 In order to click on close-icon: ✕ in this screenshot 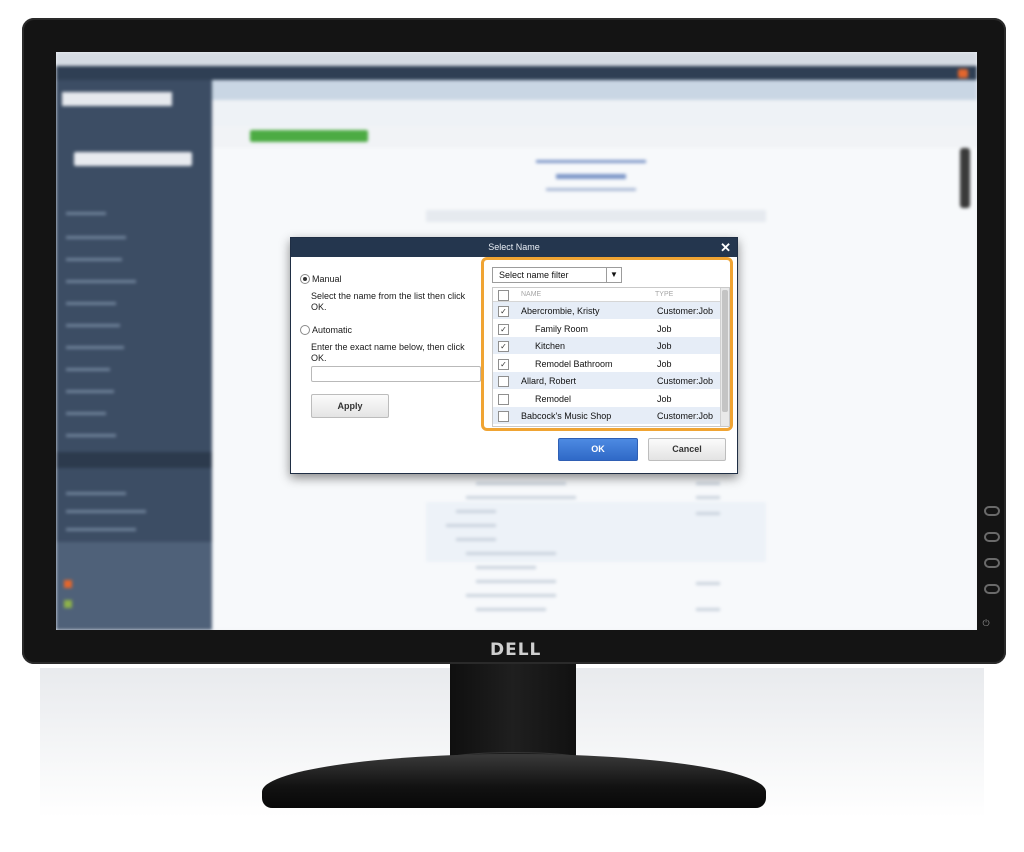, I will do `click(725, 247)`.